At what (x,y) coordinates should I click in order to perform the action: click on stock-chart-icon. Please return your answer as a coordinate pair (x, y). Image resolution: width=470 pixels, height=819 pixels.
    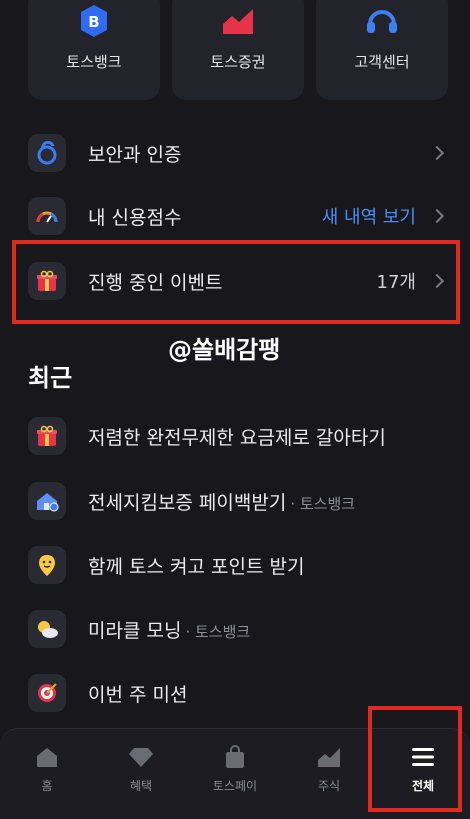
    Looking at the image, I should click on (238, 21).